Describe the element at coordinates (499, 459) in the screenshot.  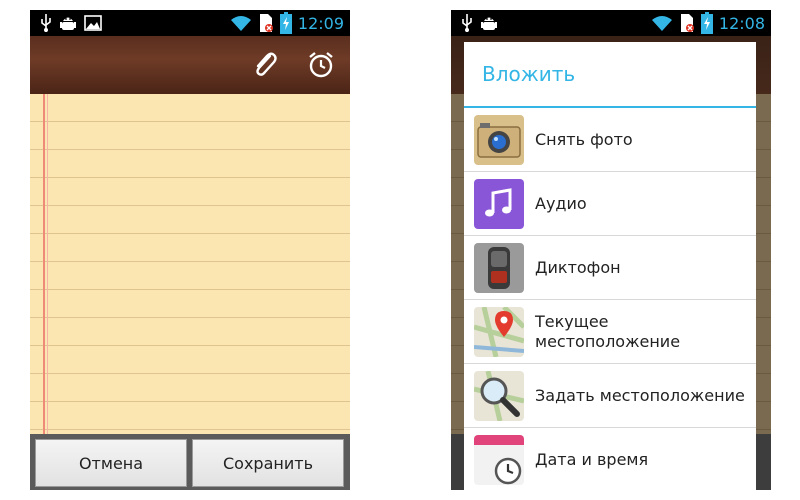
I see `calendar-clock-icon` at that location.